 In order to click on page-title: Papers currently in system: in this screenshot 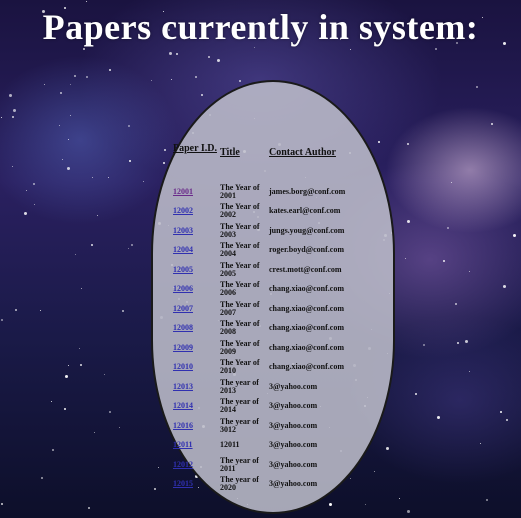, I will do `click(260, 27)`.